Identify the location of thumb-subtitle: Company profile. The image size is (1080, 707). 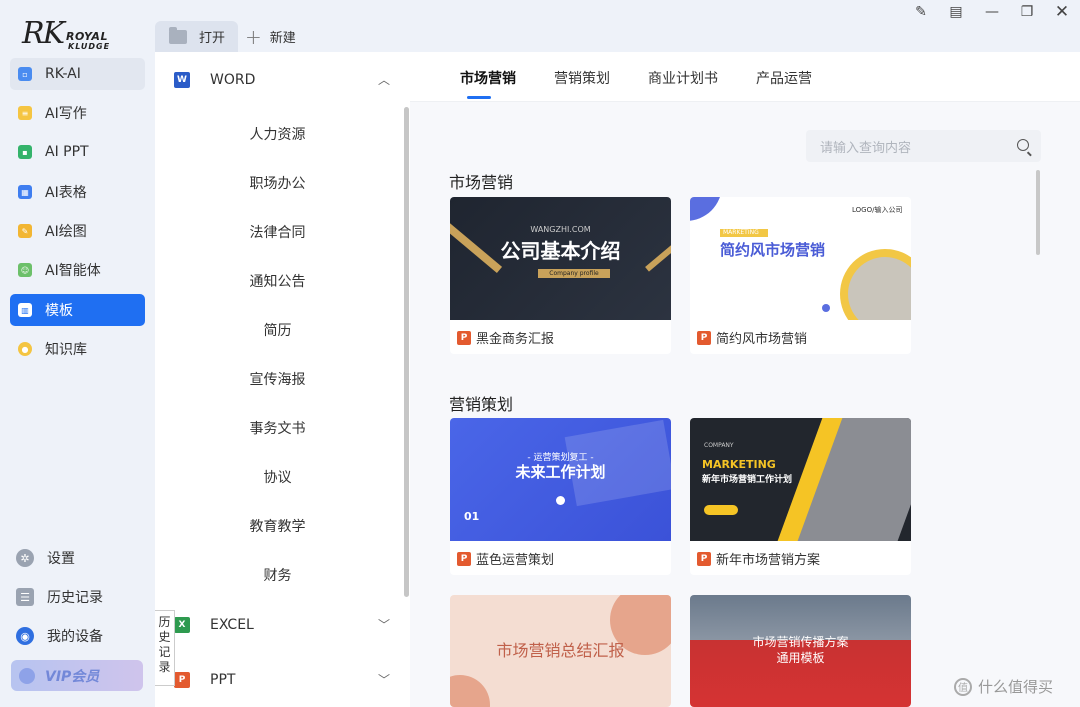
(574, 273).